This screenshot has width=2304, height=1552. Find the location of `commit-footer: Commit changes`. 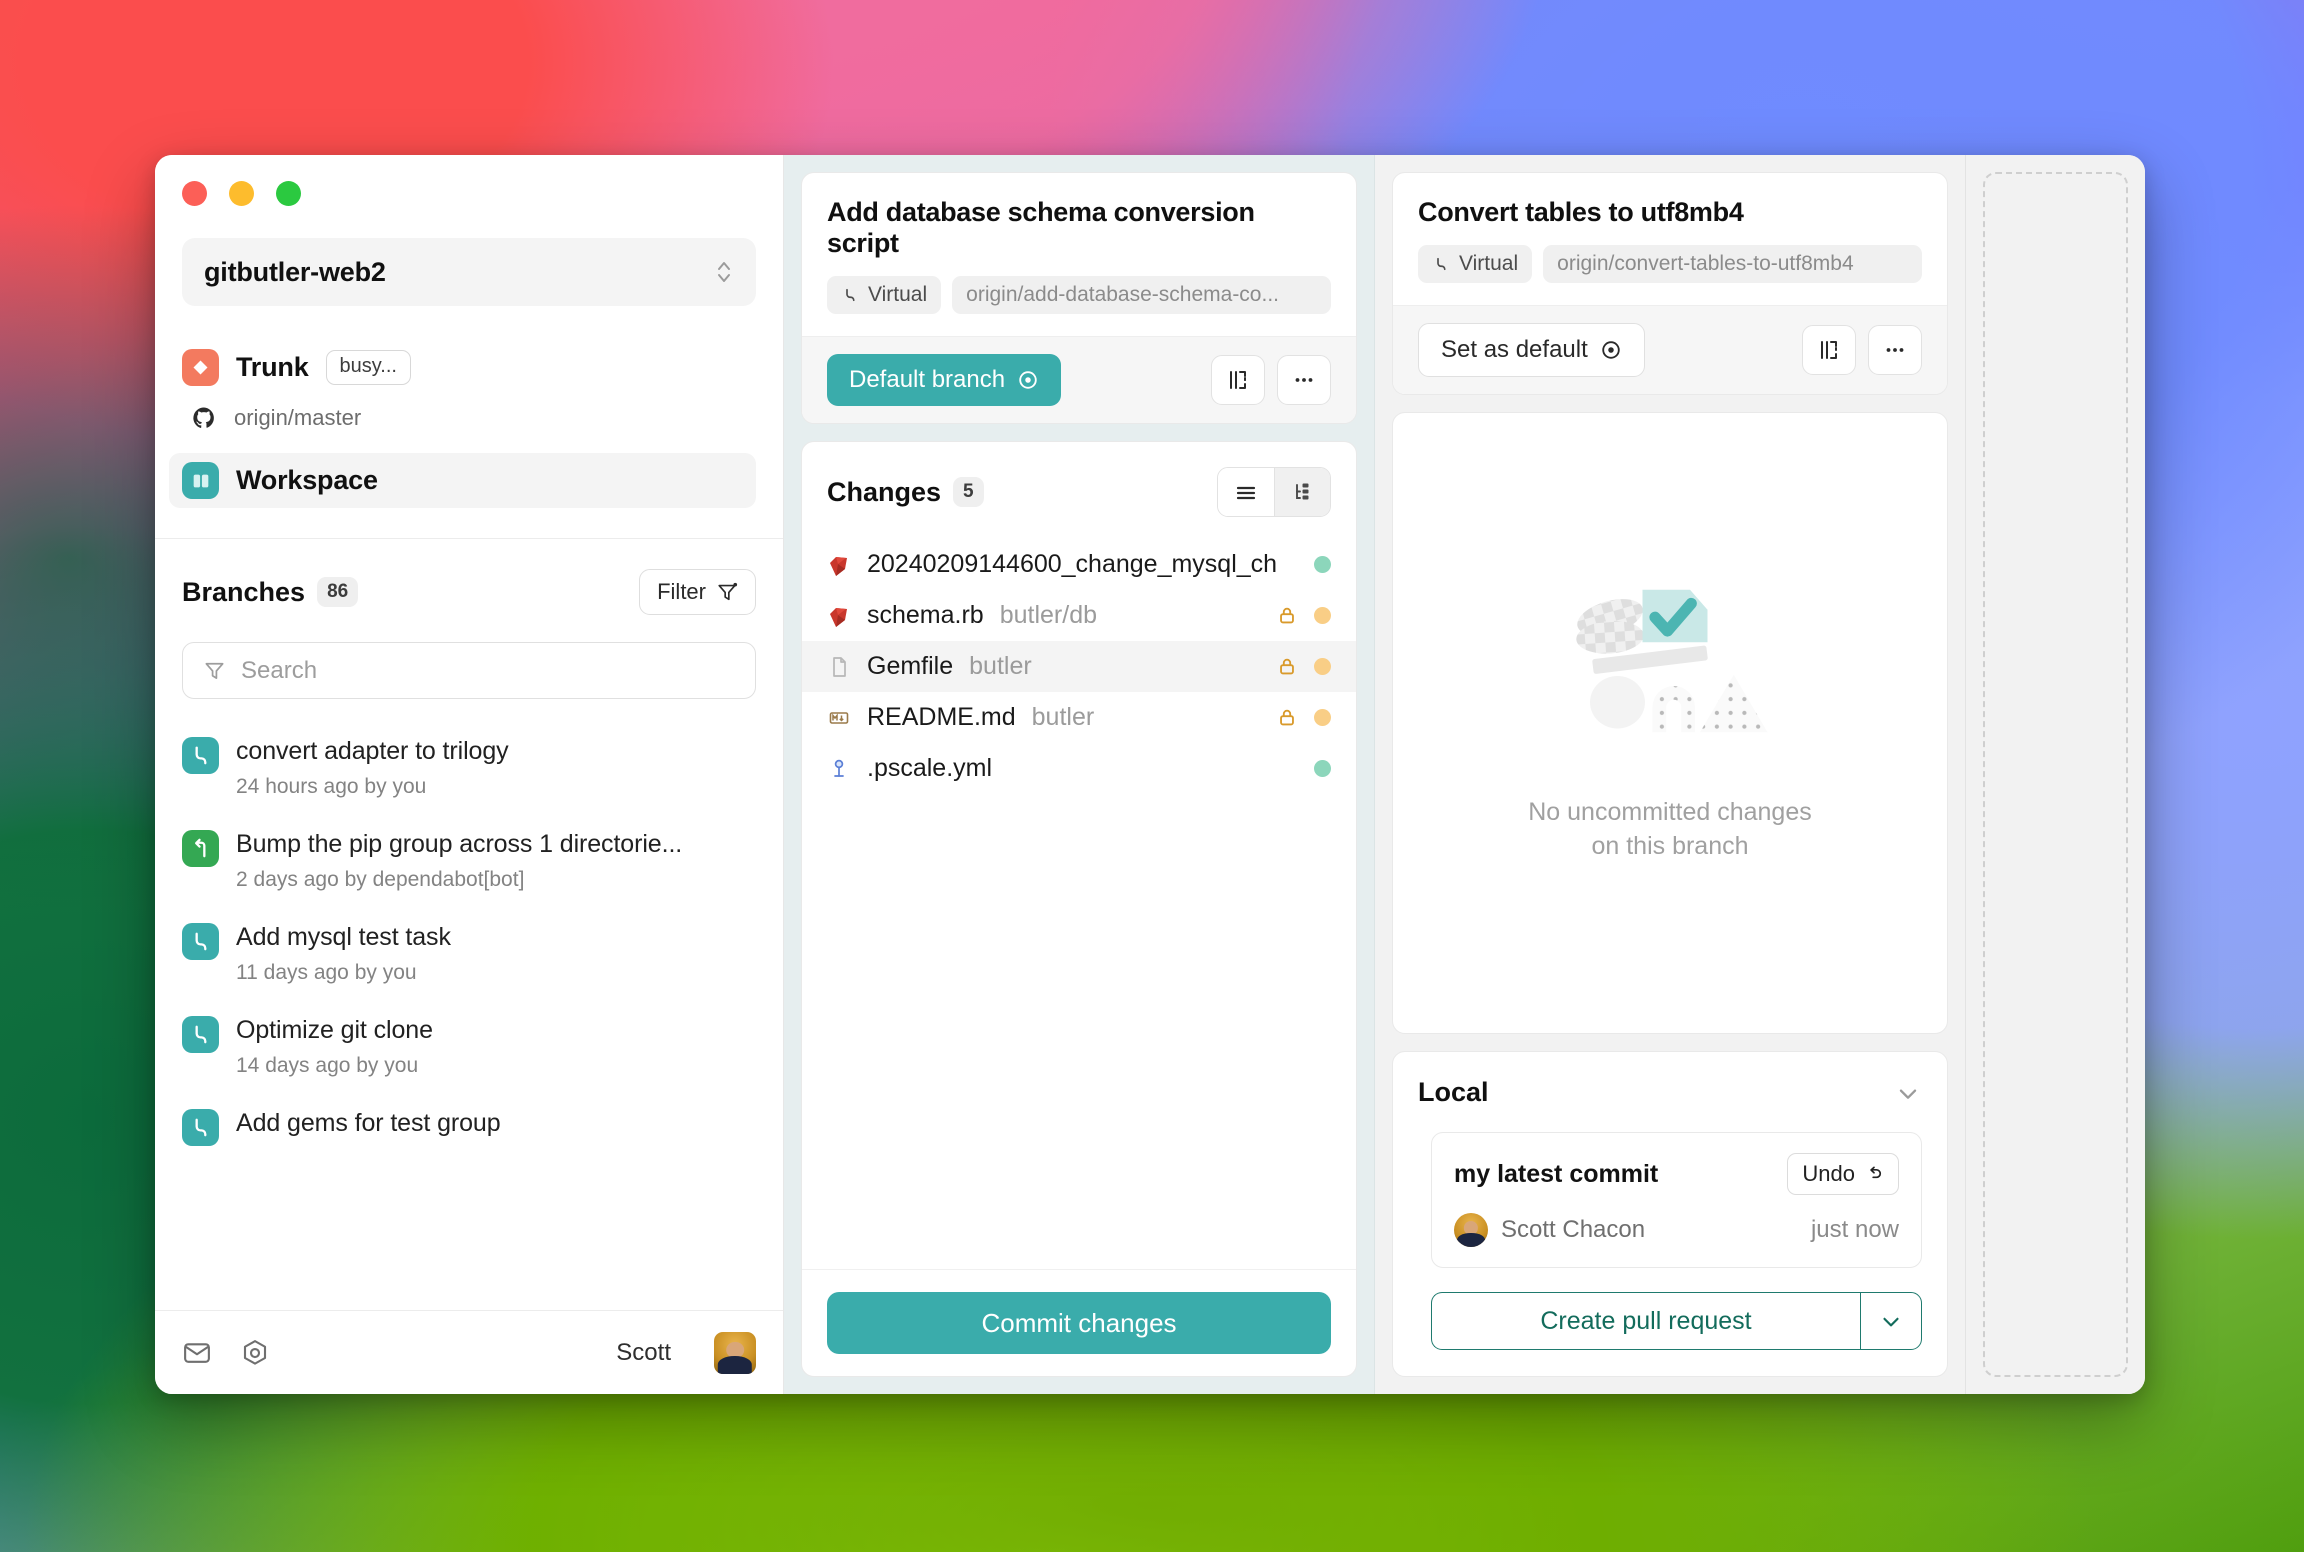

commit-footer: Commit changes is located at coordinates (1079, 1322).